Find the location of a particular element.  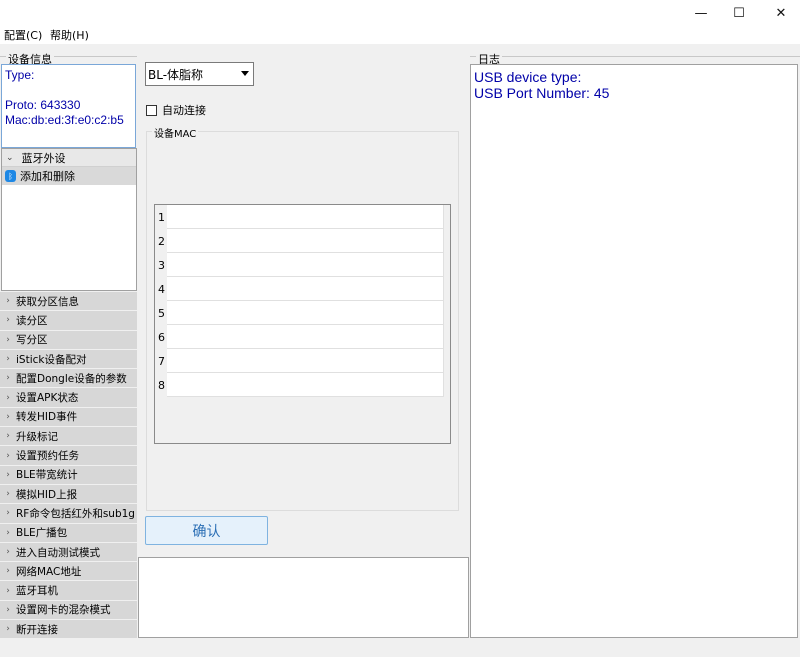

nav-item: › RF命令包括红外和sub1g is located at coordinates (68, 514).